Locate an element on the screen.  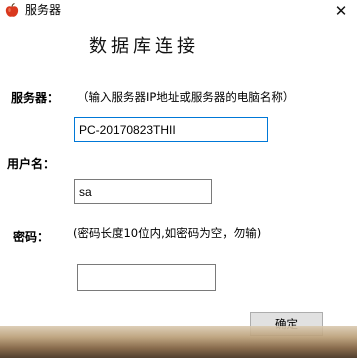
server-label: 服务器： is located at coordinates (35, 98).